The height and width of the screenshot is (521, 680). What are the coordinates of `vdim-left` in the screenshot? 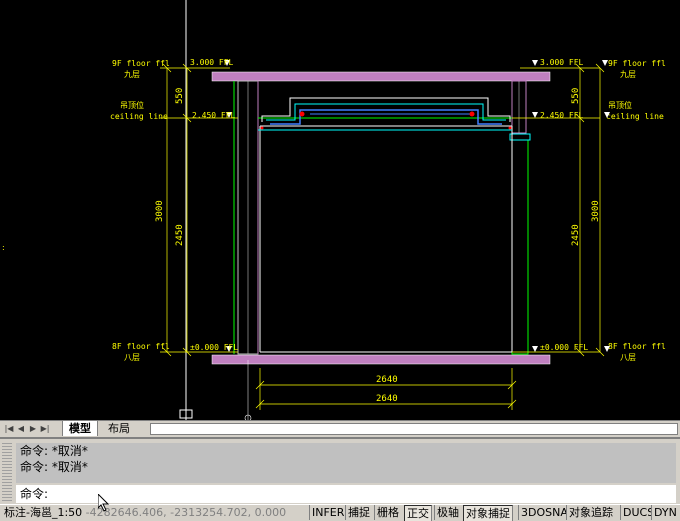 It's located at (177, 210).